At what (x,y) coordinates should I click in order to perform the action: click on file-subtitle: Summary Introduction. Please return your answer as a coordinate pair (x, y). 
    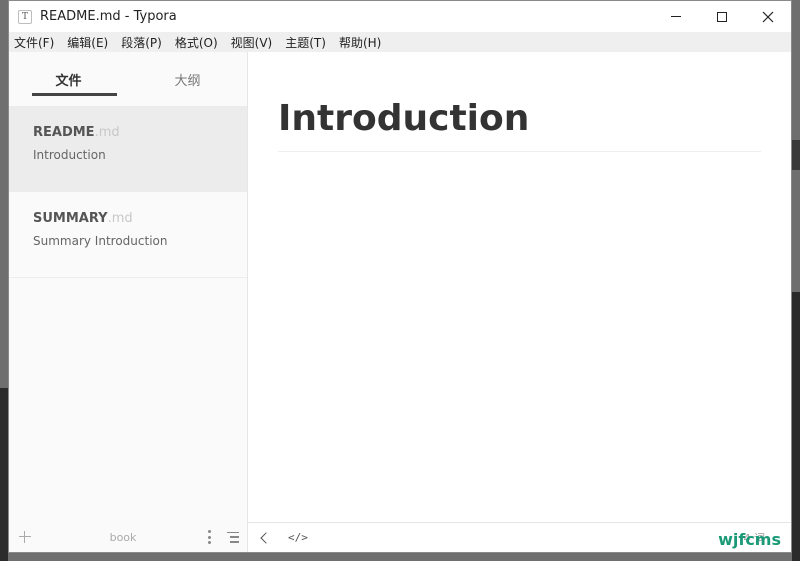
    Looking at the image, I should click on (100, 241).